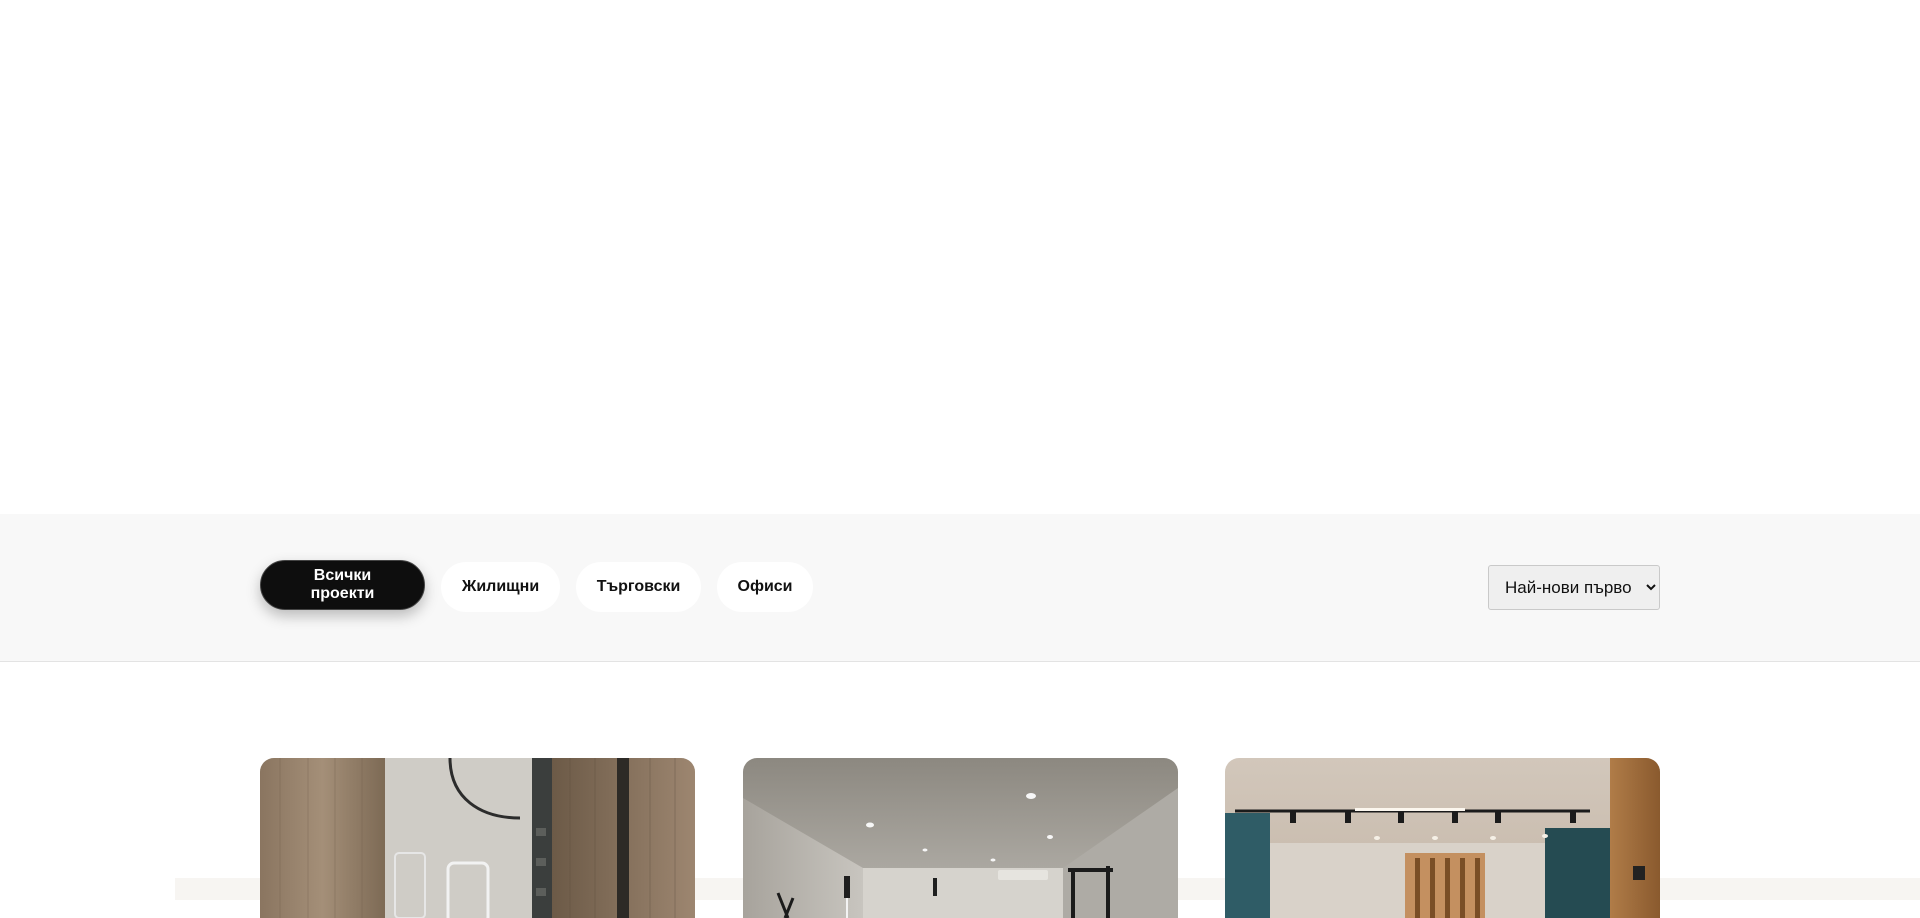 The height and width of the screenshot is (918, 1920). Describe the element at coordinates (765, 587) in the screenshot. I see `filter-offices-button: Офиси` at that location.